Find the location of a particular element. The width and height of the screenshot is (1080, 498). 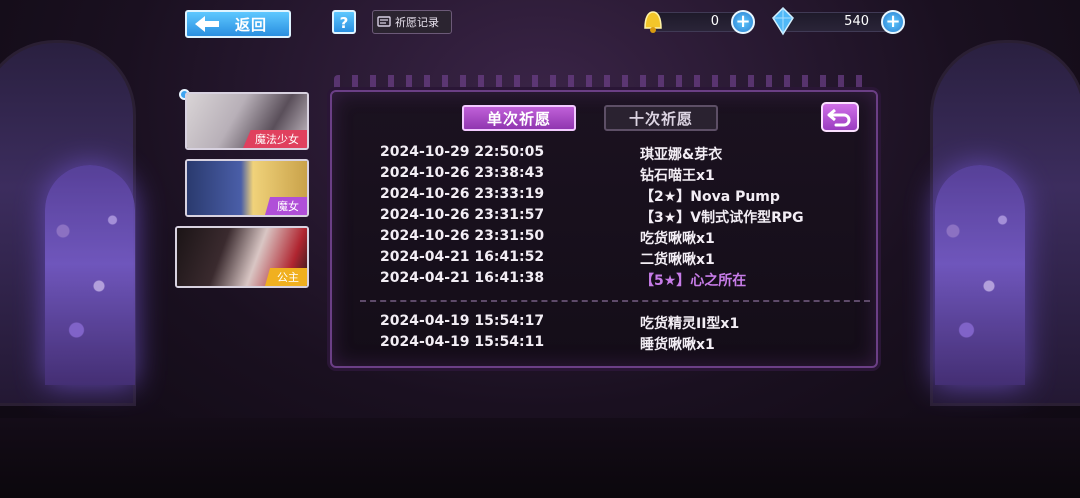

back-button: 返回 is located at coordinates (238, 24).